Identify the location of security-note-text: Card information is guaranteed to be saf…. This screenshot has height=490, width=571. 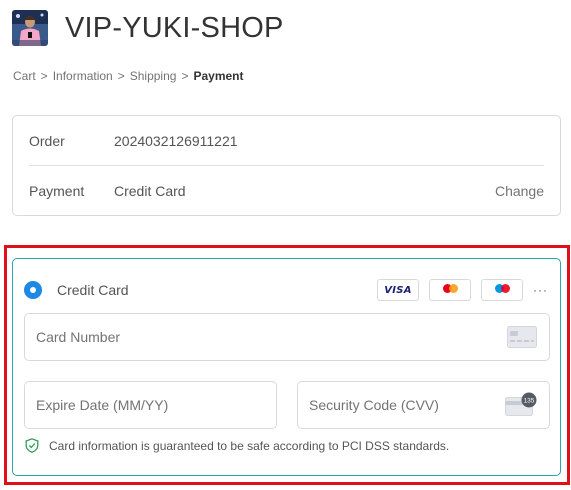
(249, 445).